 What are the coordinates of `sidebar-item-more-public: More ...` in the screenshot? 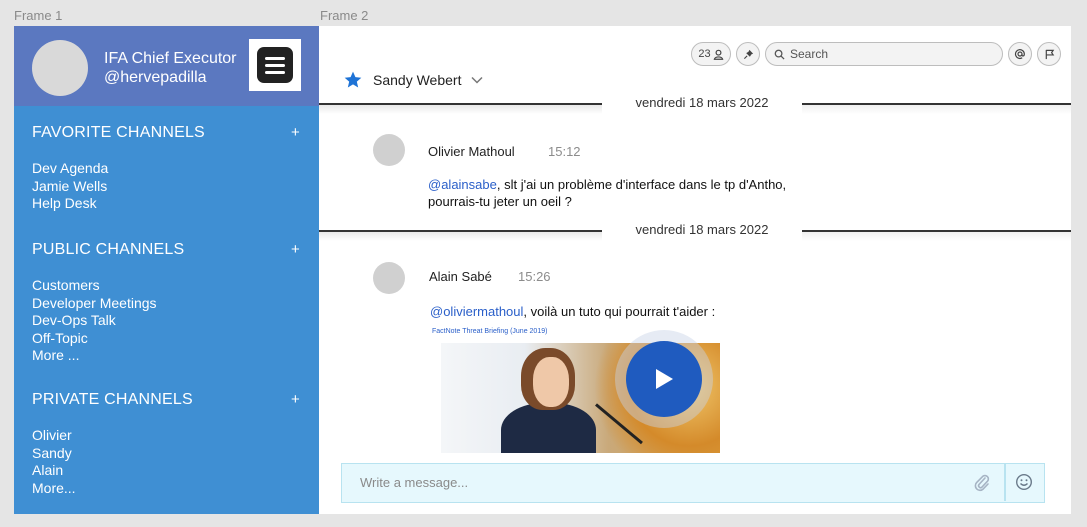 It's located at (94, 356).